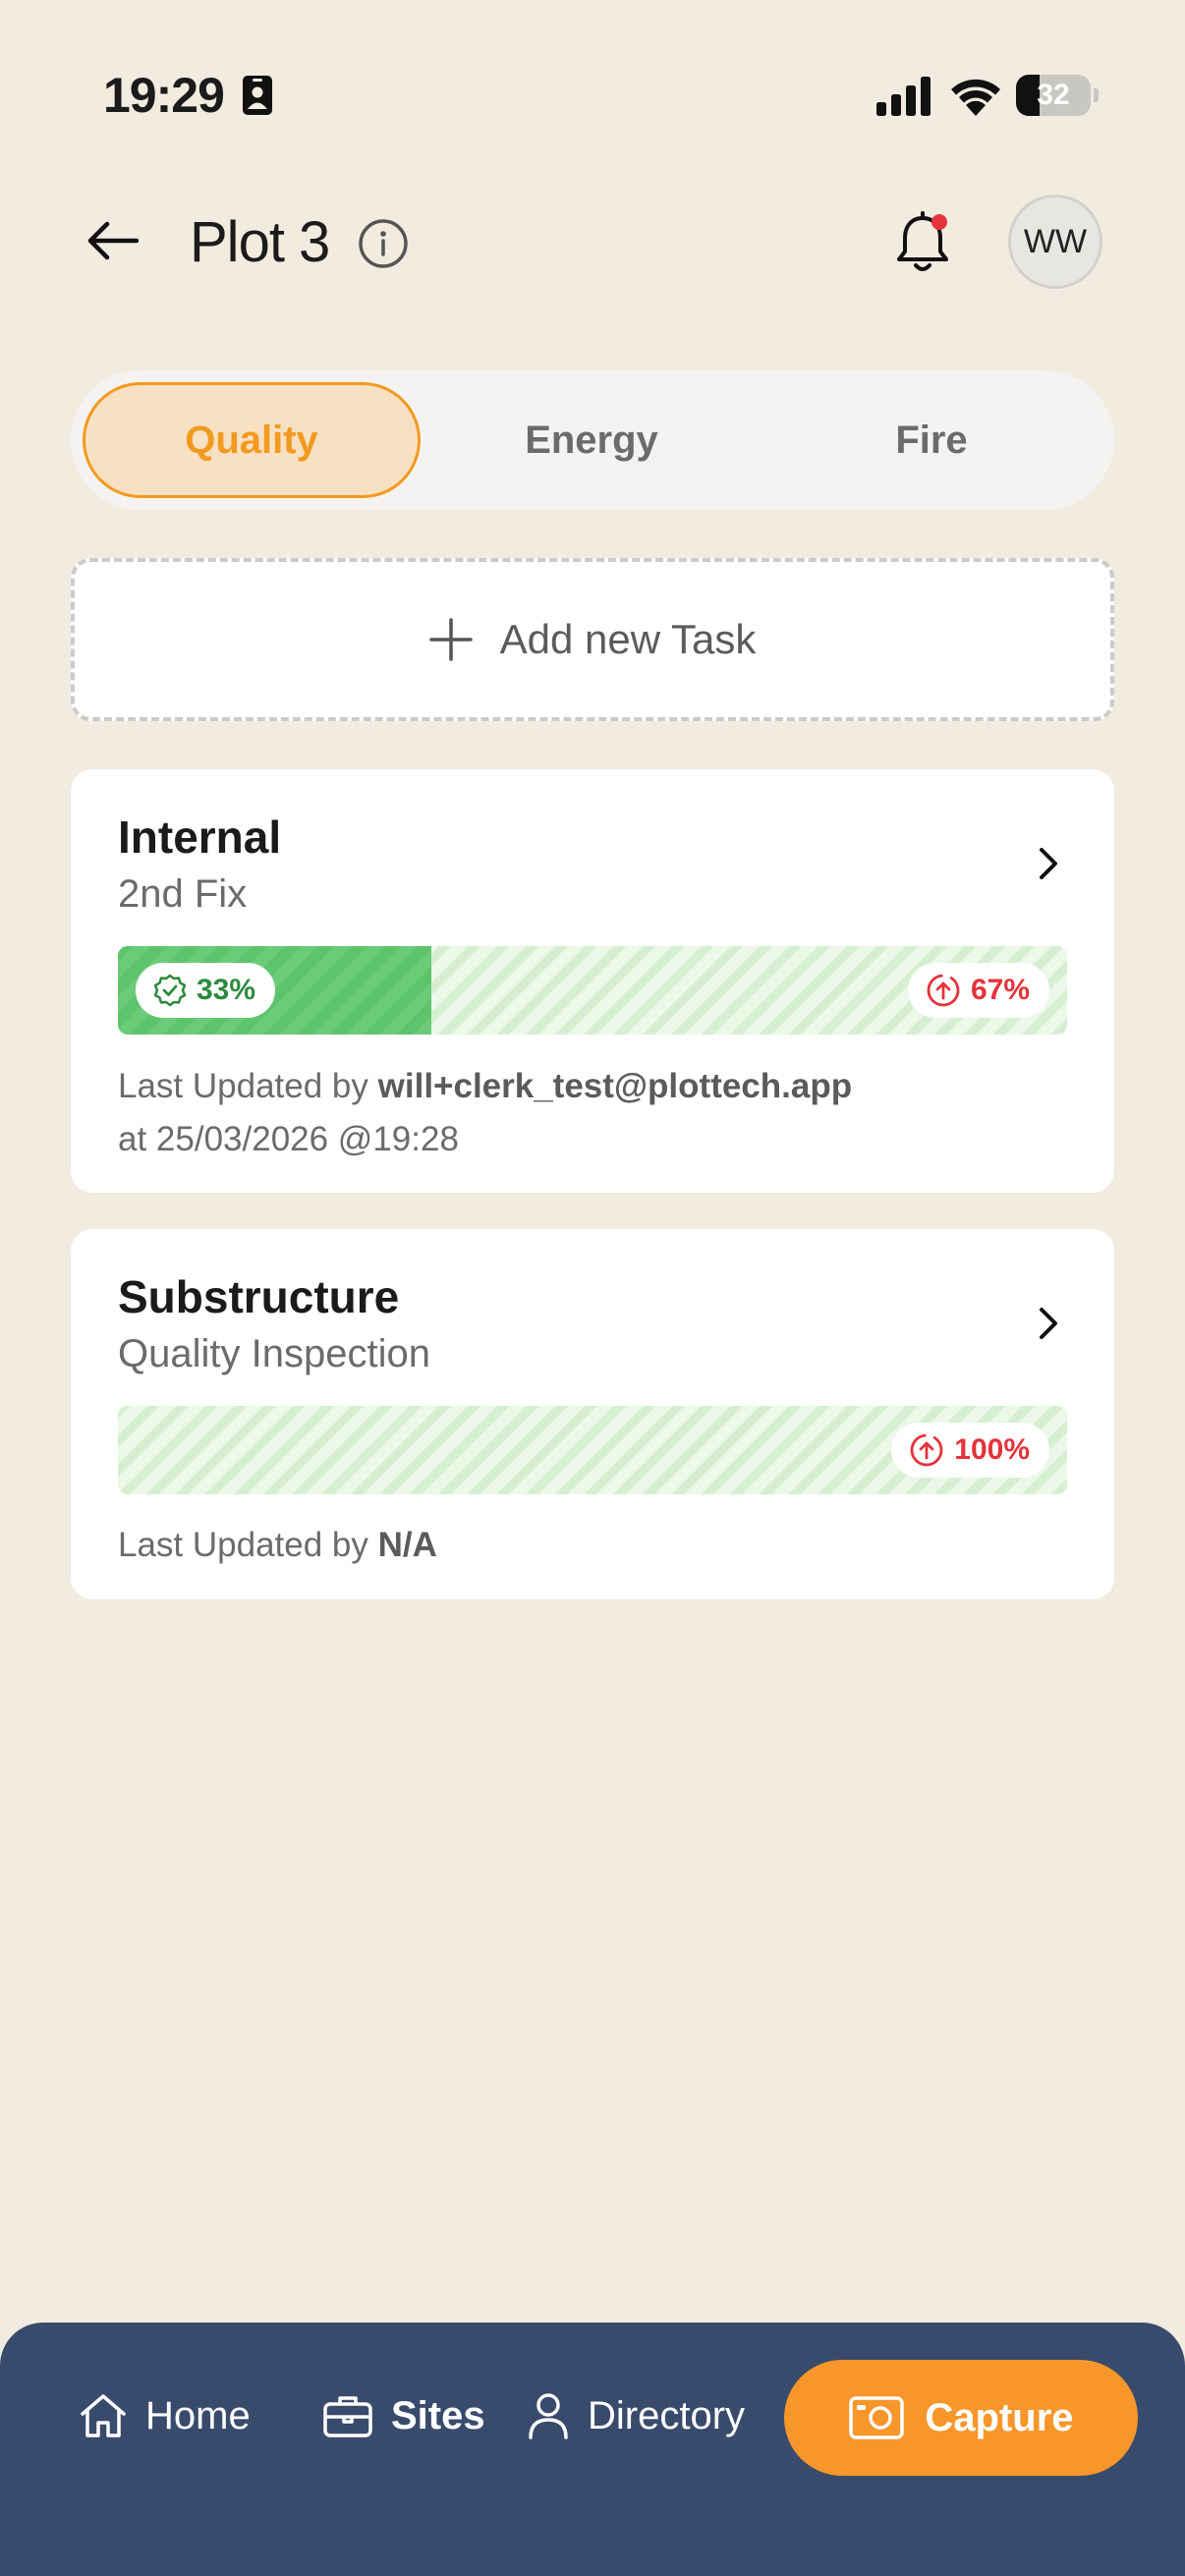 The height and width of the screenshot is (2576, 1185). I want to click on page-title: Plot 3, so click(260, 242).